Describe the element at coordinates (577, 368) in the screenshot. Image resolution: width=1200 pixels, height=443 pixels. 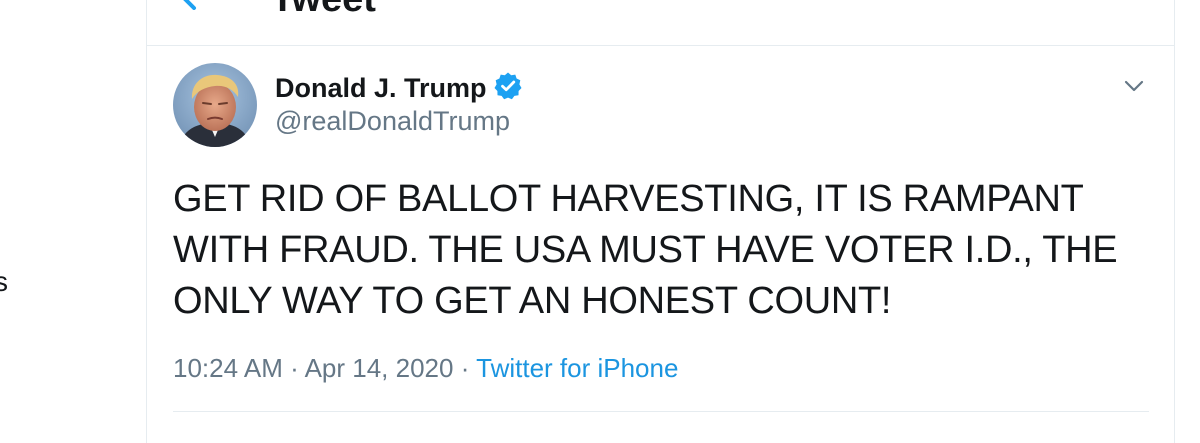
I see `tweet-source-link: Twitter for iPhone` at that location.